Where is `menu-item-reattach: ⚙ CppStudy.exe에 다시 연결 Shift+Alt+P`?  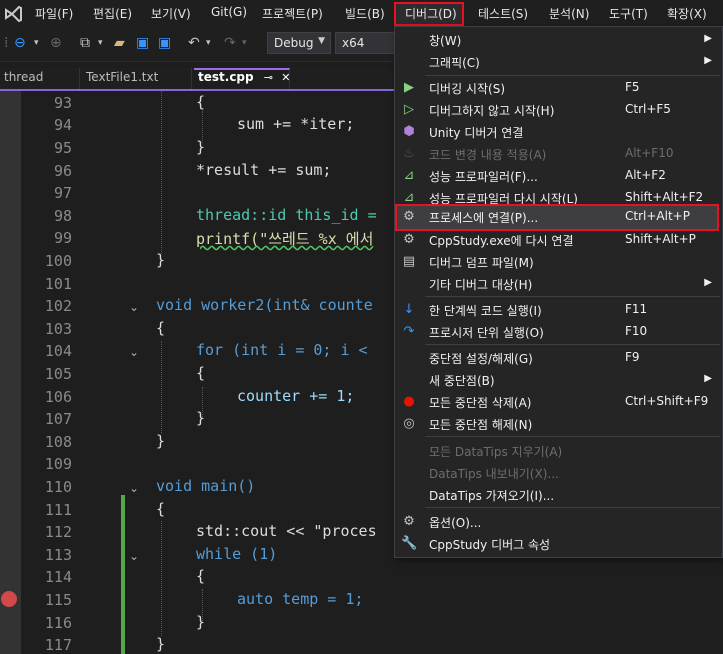 menu-item-reattach: ⚙ CppStudy.exe에 다시 연결 Shift+Alt+P is located at coordinates (558, 240).